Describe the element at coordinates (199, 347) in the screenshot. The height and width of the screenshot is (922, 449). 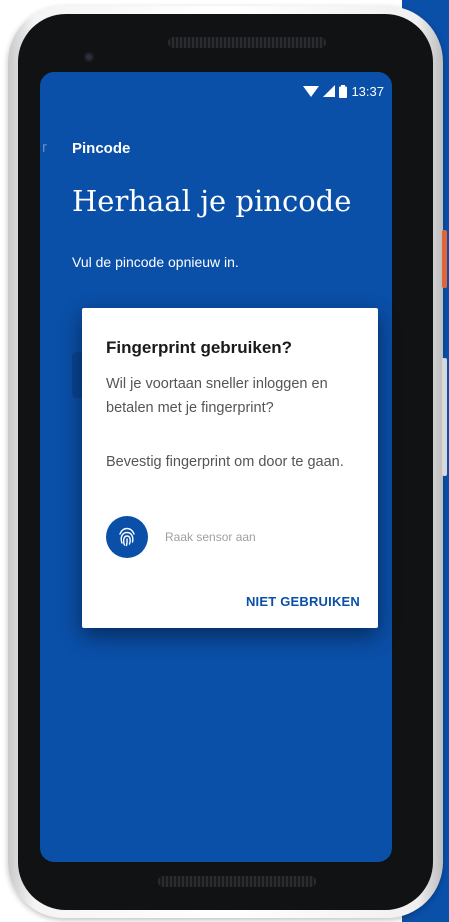
I see `dialog-title: Fingerprint gebruiken?` at that location.